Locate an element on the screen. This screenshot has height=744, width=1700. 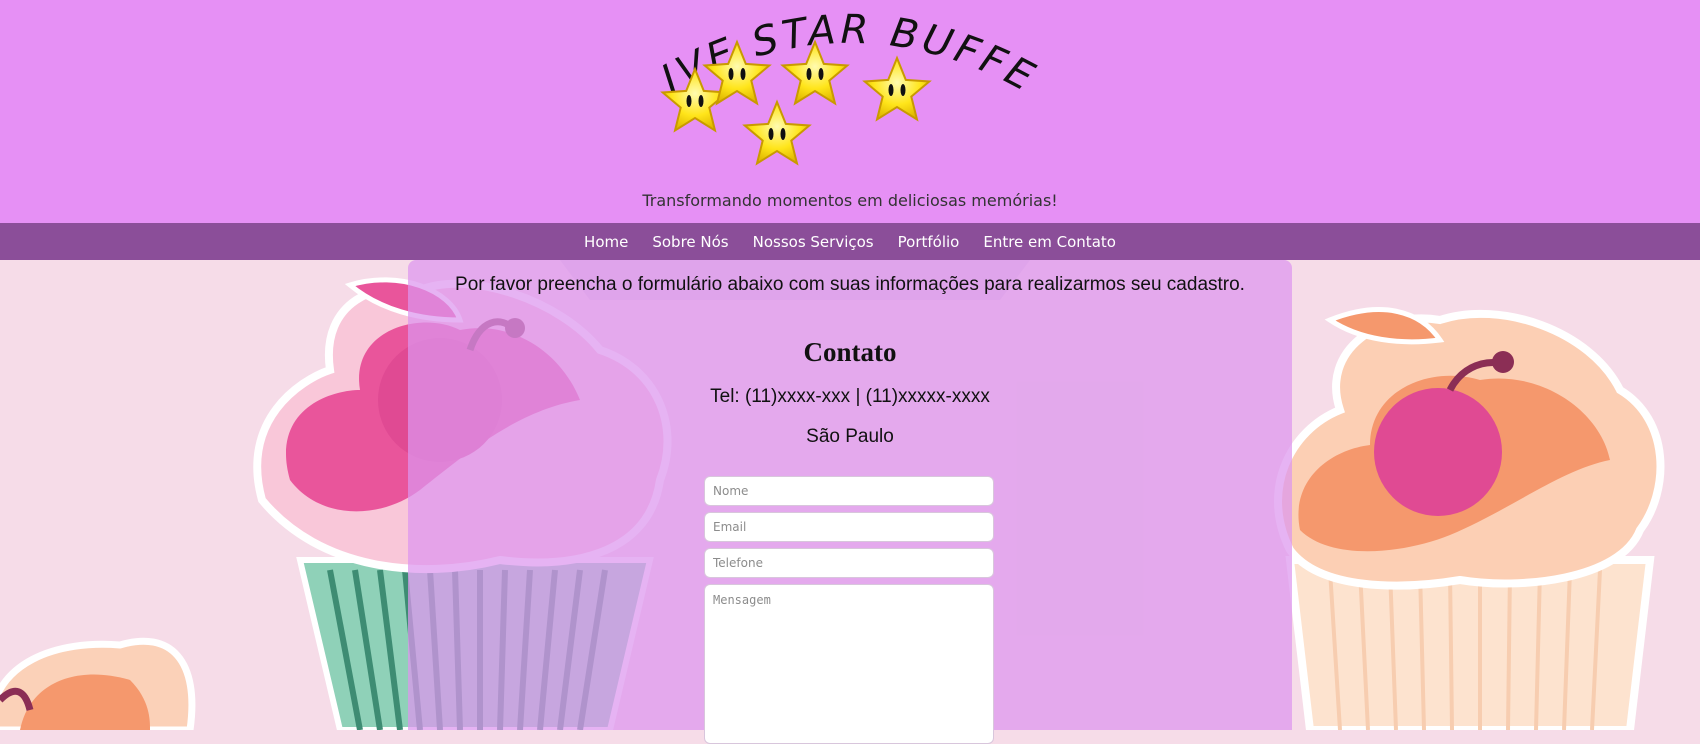
contact-title: Contato is located at coordinates (850, 352).